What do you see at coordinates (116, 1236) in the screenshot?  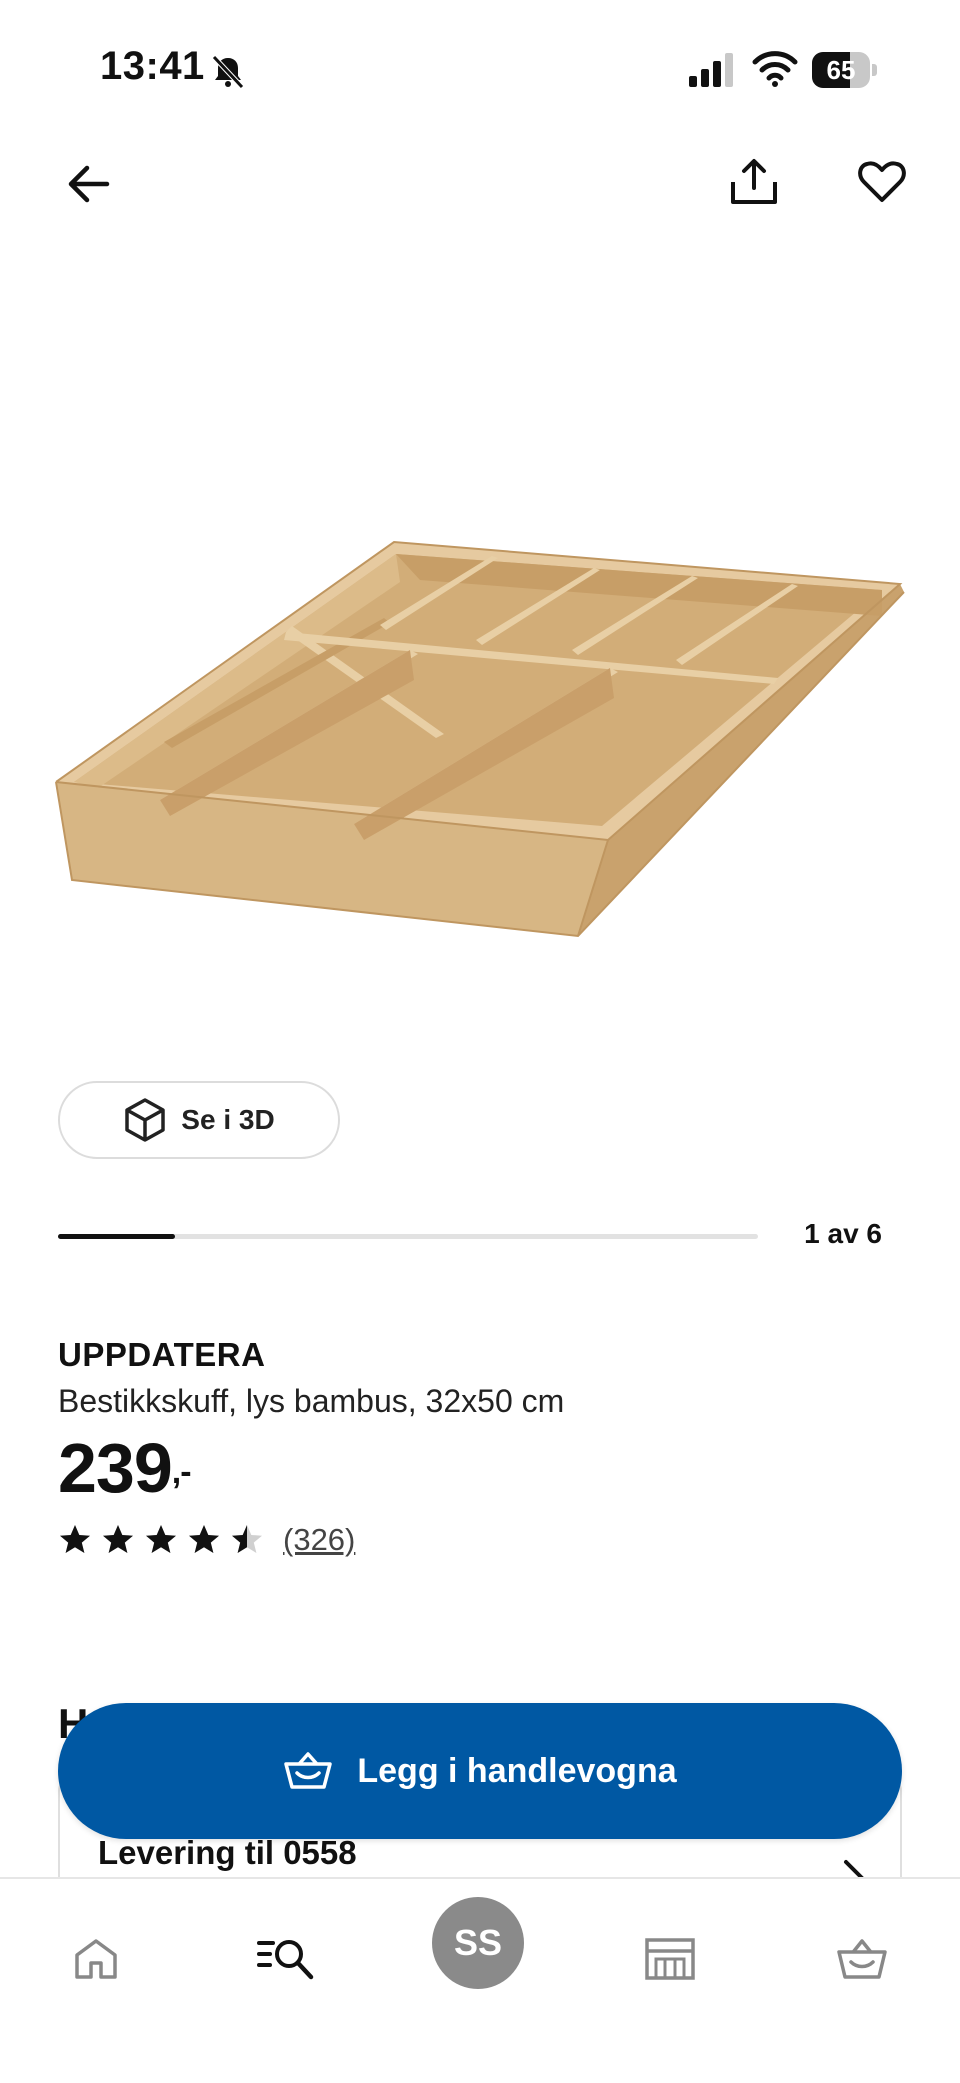 I see `gallery-progress-fill` at bounding box center [116, 1236].